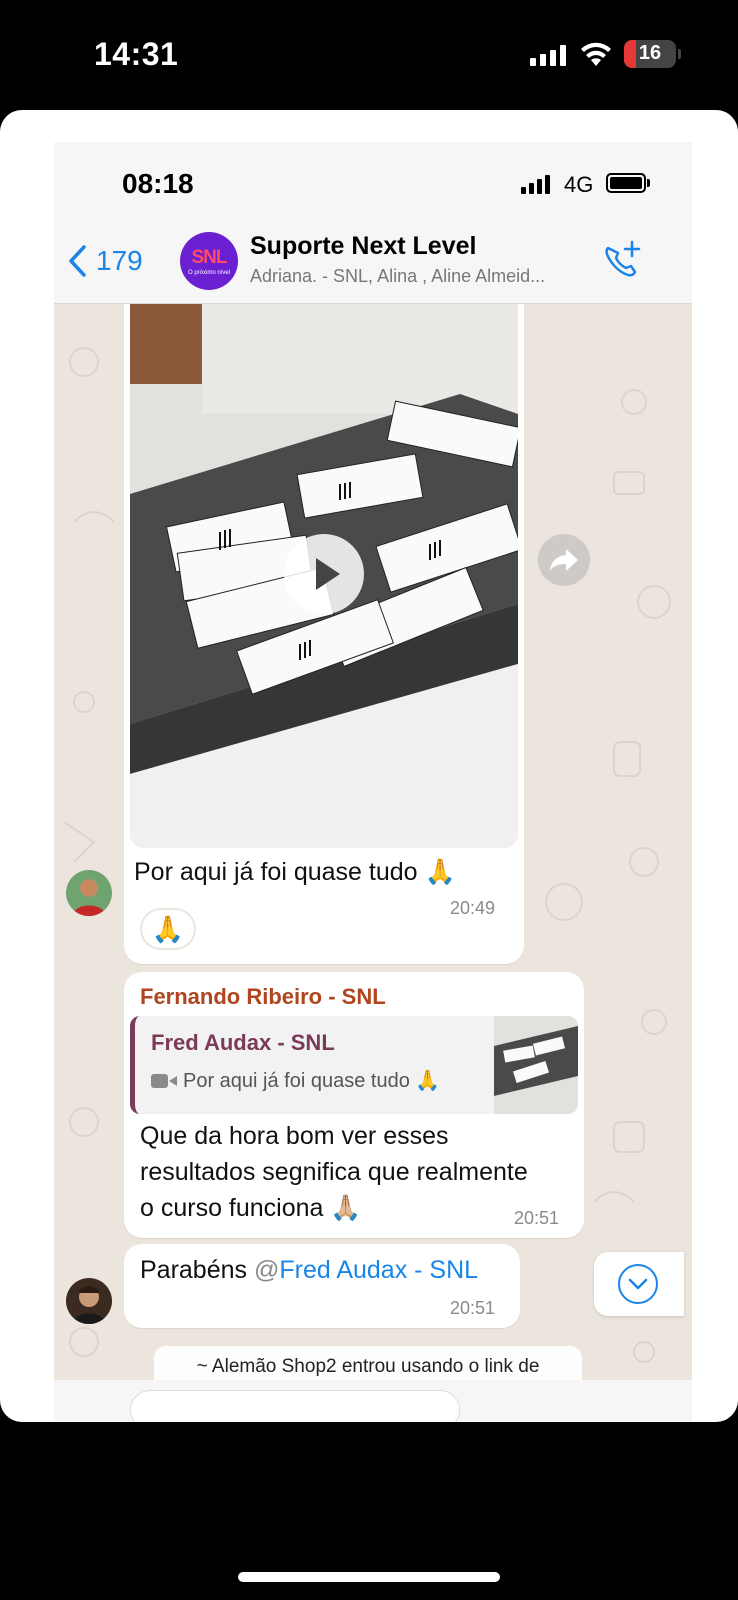  I want to click on quoted-text-row: Por aqui já foi quase tudo 🙏, so click(295, 1080).